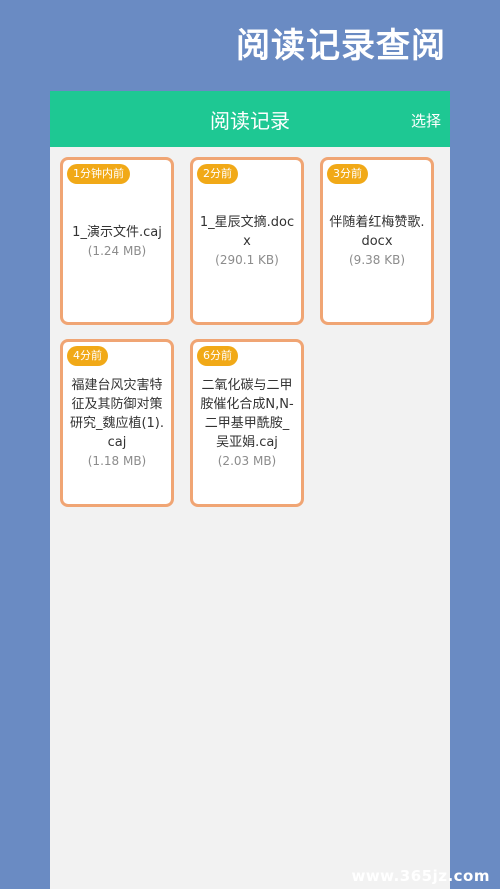  Describe the element at coordinates (117, 250) in the screenshot. I see `file-size: (1.24 MB)` at that location.